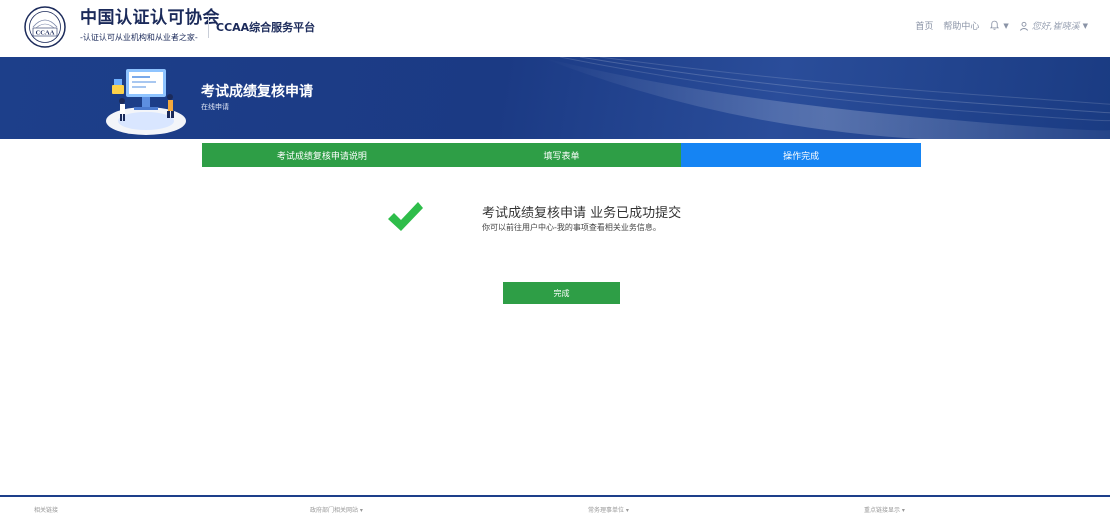 The width and height of the screenshot is (1110, 517). I want to click on footer-link-featured: 重点链接显示 ▾, so click(884, 509).